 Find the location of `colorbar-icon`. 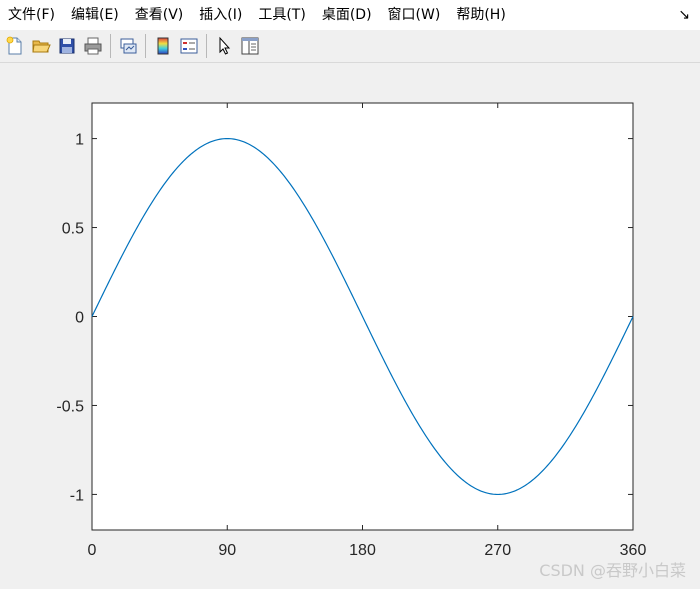

colorbar-icon is located at coordinates (163, 46).